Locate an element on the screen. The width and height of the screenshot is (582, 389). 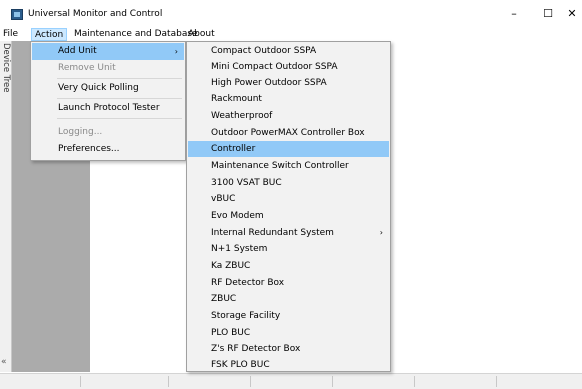
menu-file: File is located at coordinates (10, 34).